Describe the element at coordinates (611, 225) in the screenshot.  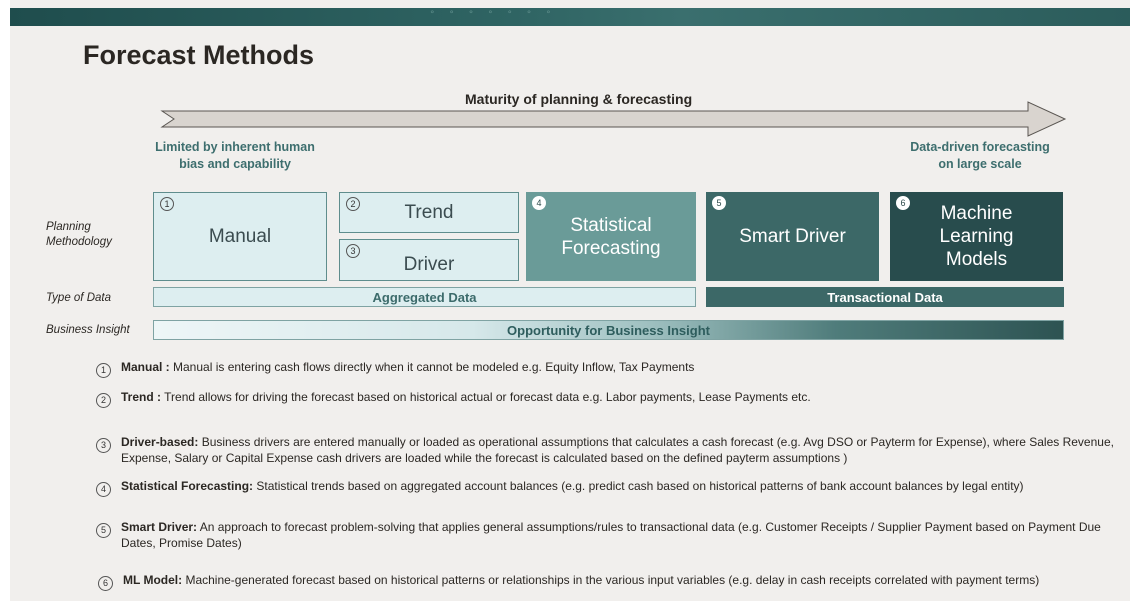
I see `method-label-line: Statistical` at that location.